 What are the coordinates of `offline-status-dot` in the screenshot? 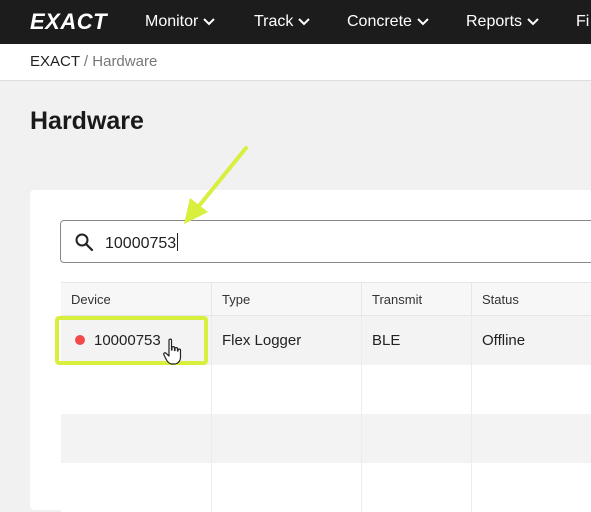 It's located at (80, 340).